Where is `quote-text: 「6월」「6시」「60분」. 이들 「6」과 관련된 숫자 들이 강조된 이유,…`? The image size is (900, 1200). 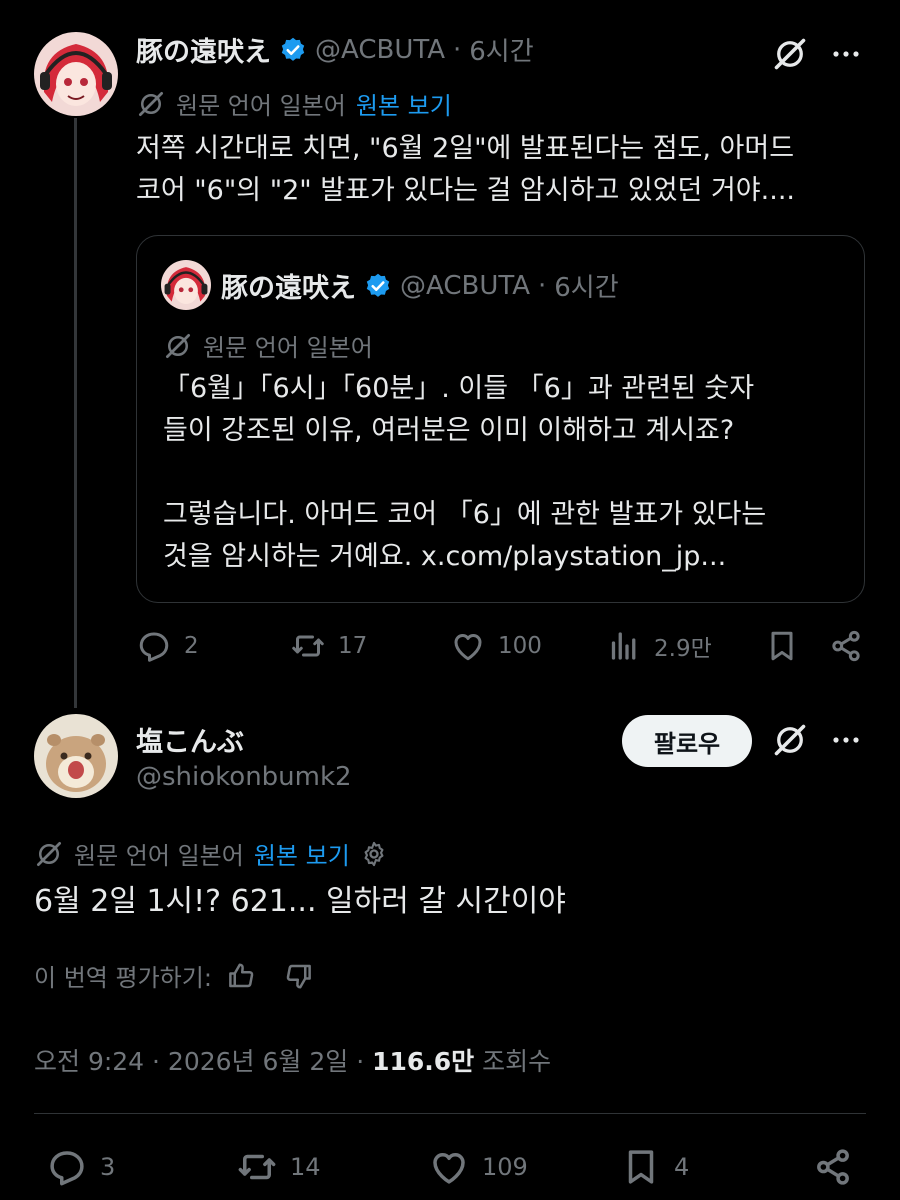
quote-text: 「6월」「6시」「60분」. 이들 「6」과 관련된 숫자 들이 강조된 이유,… is located at coordinates (465, 472).